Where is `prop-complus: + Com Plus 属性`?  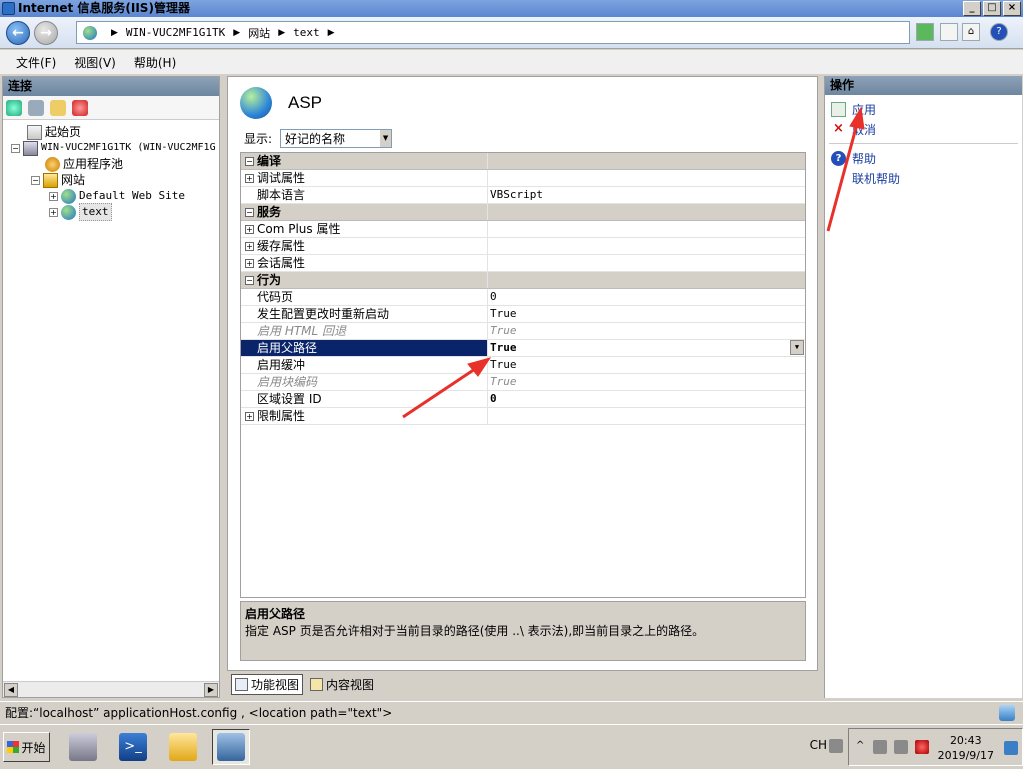
prop-complus: + Com Plus 属性 is located at coordinates (523, 229).